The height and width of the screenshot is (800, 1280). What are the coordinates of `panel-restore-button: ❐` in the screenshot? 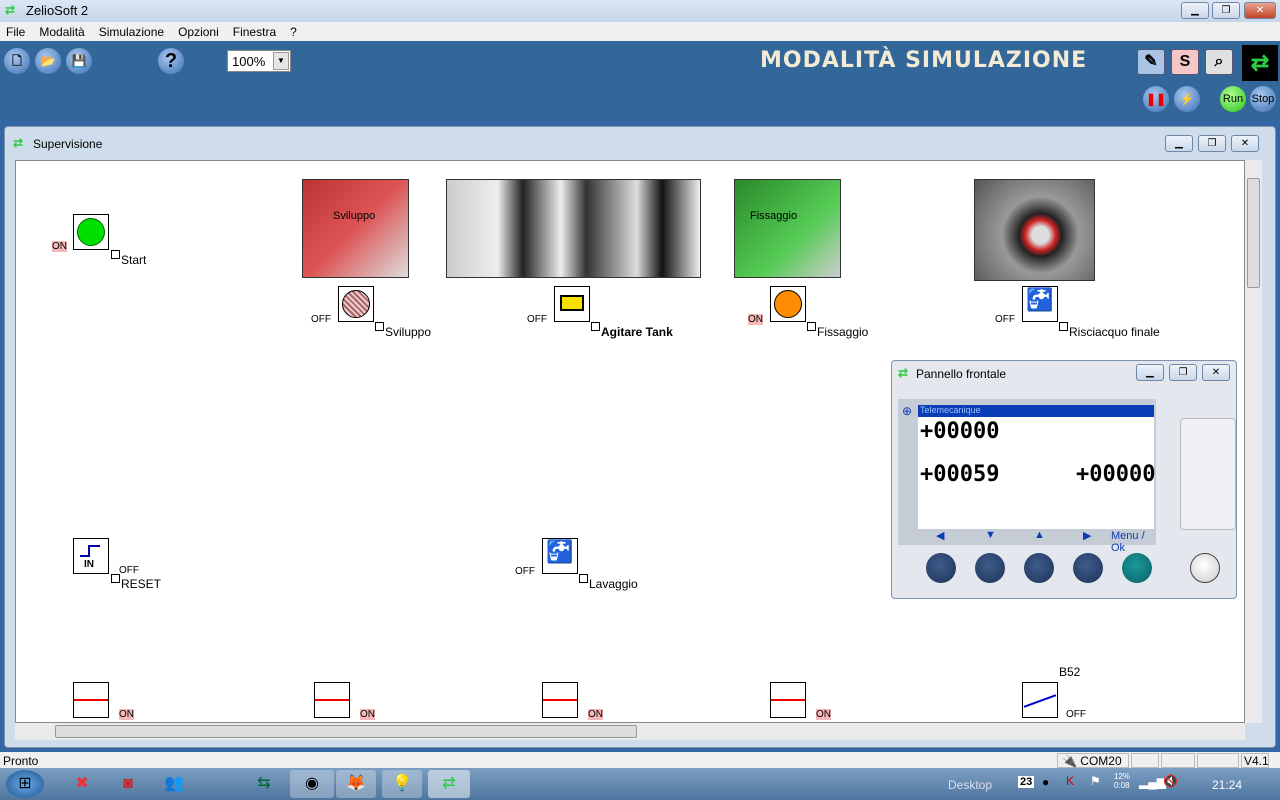 It's located at (1183, 372).